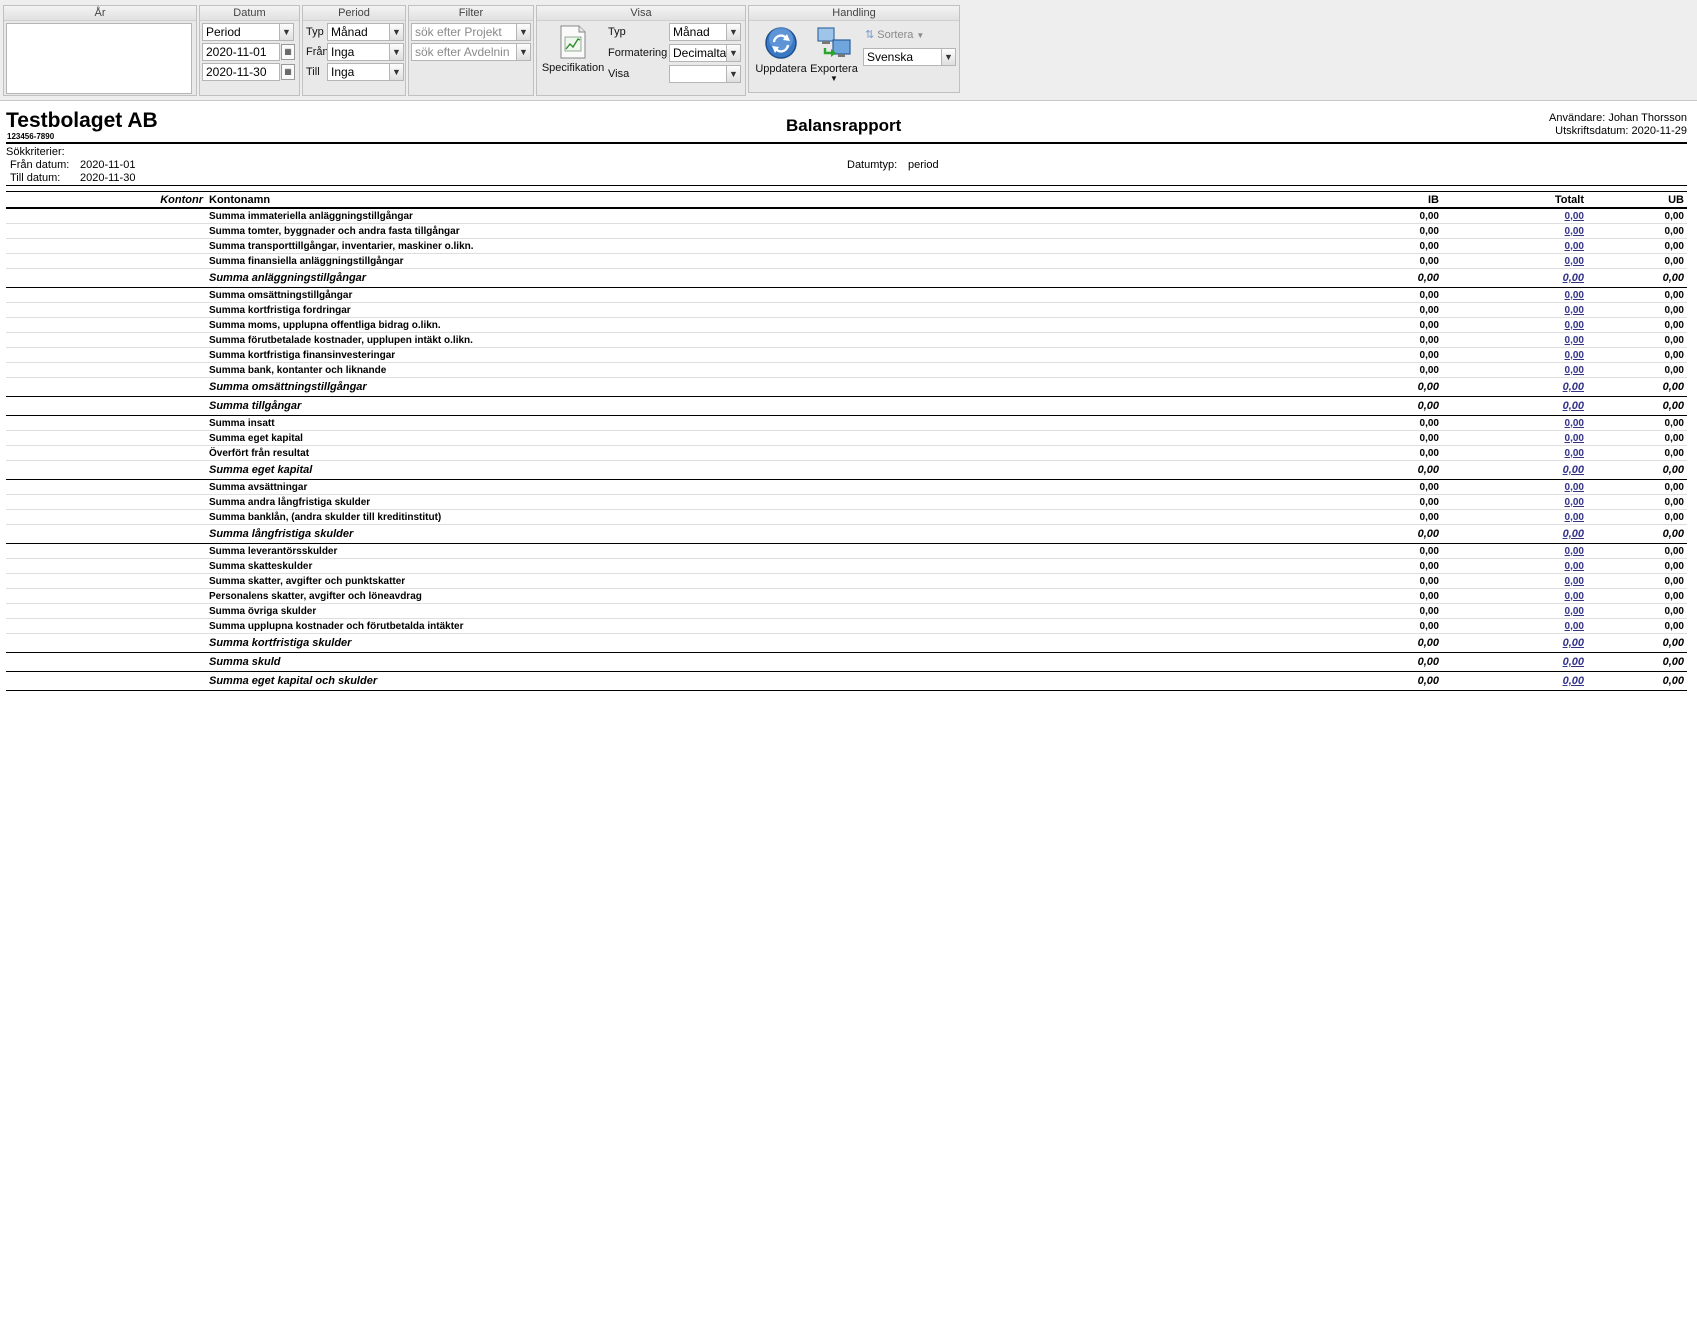 The height and width of the screenshot is (1333, 1697). What do you see at coordinates (464, 32) in the screenshot?
I see `project-search-input: sök efter Projekt` at bounding box center [464, 32].